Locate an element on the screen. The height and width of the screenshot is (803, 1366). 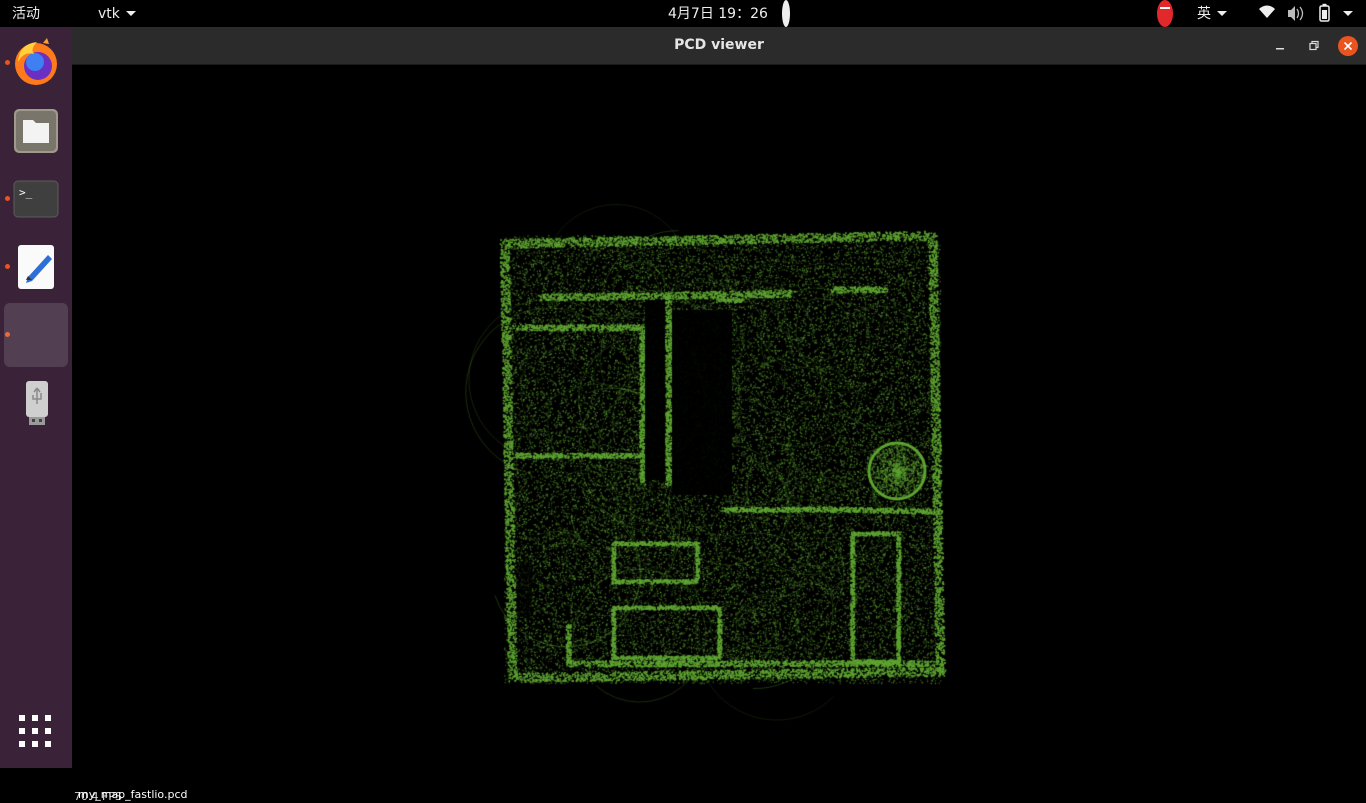
window-title: PCD viewer is located at coordinates (719, 45).